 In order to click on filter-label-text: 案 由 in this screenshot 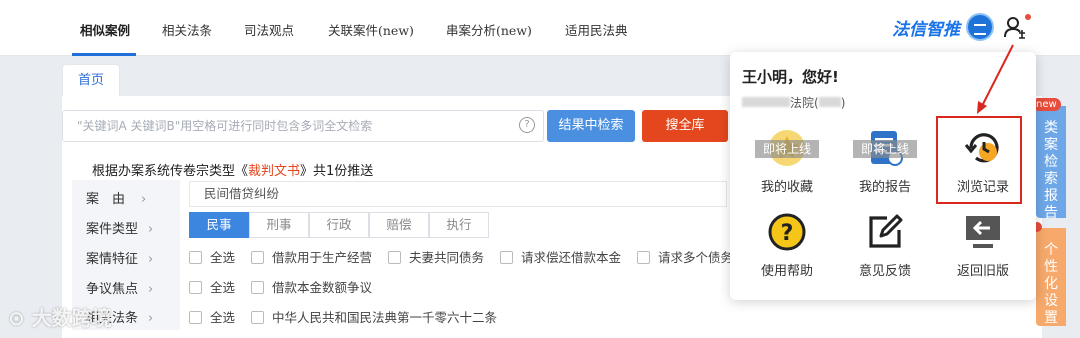, I will do `click(106, 199)`.